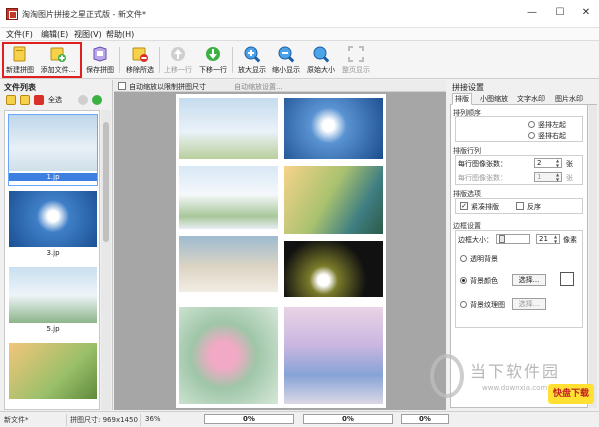 This screenshot has width=599, height=427. I want to click on annotation-highlight-box, so click(42, 60).